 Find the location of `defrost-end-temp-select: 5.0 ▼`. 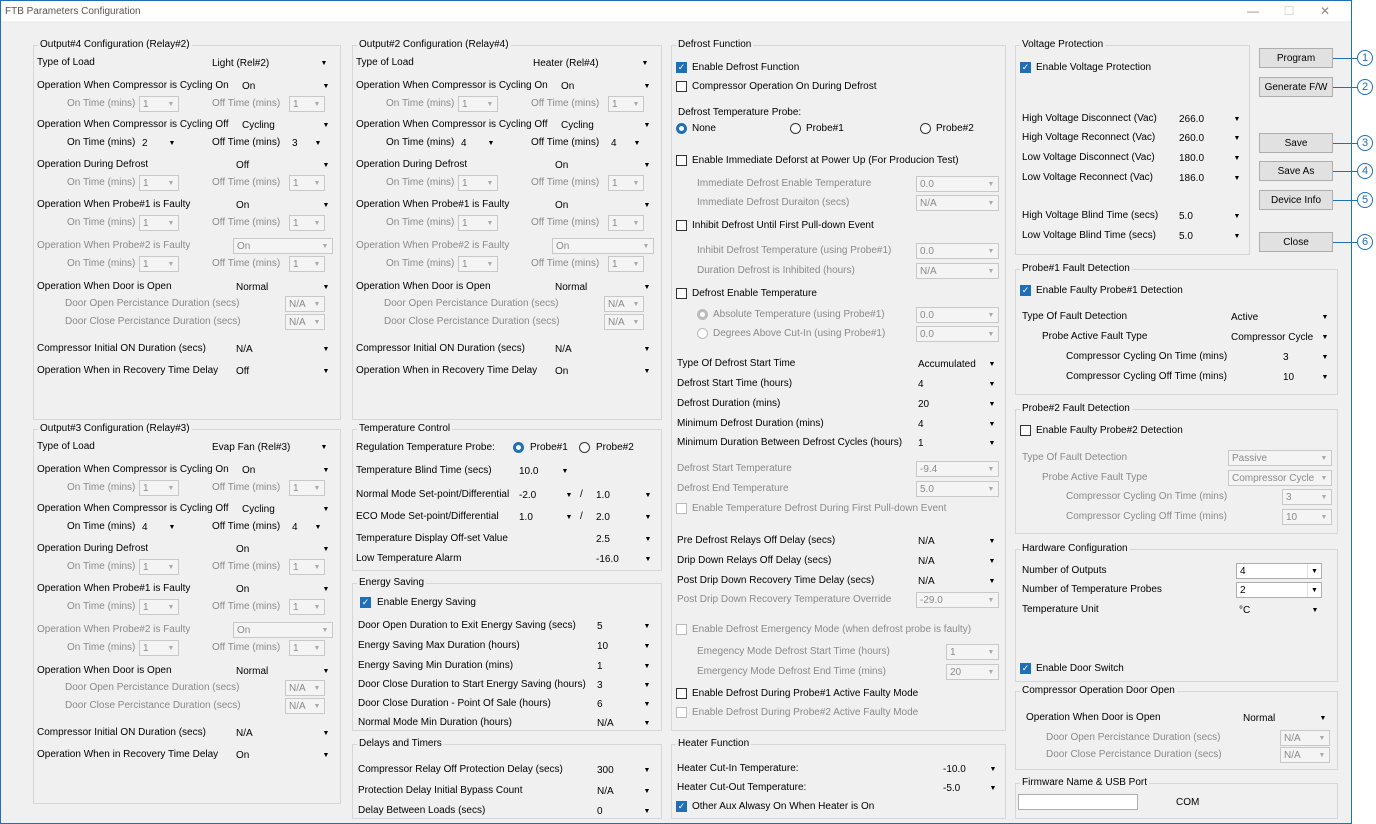

defrost-end-temp-select: 5.0 ▼ is located at coordinates (957, 489).